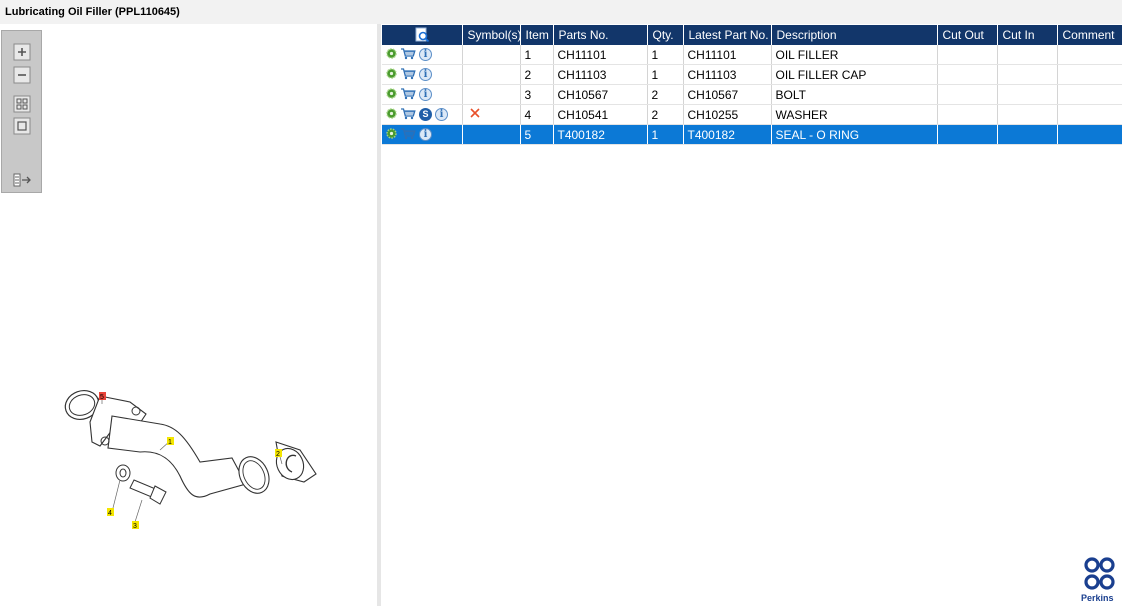 This screenshot has width=1122, height=606. I want to click on table-row: i 1 CH11101 1 CH11101 OIL FILLER, so click(752, 55).